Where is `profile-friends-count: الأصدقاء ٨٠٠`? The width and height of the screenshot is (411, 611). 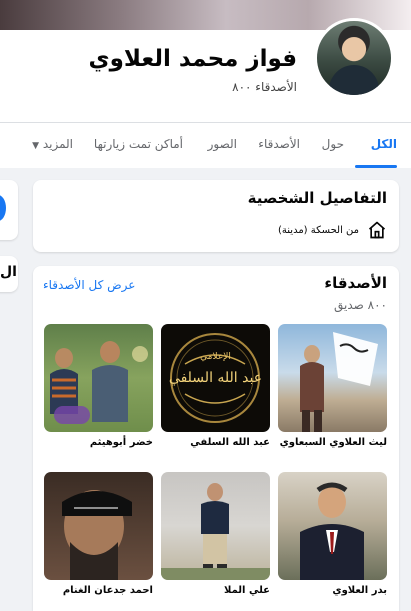
profile-friends-count: الأصدقاء ٨٠٠ is located at coordinates (264, 87).